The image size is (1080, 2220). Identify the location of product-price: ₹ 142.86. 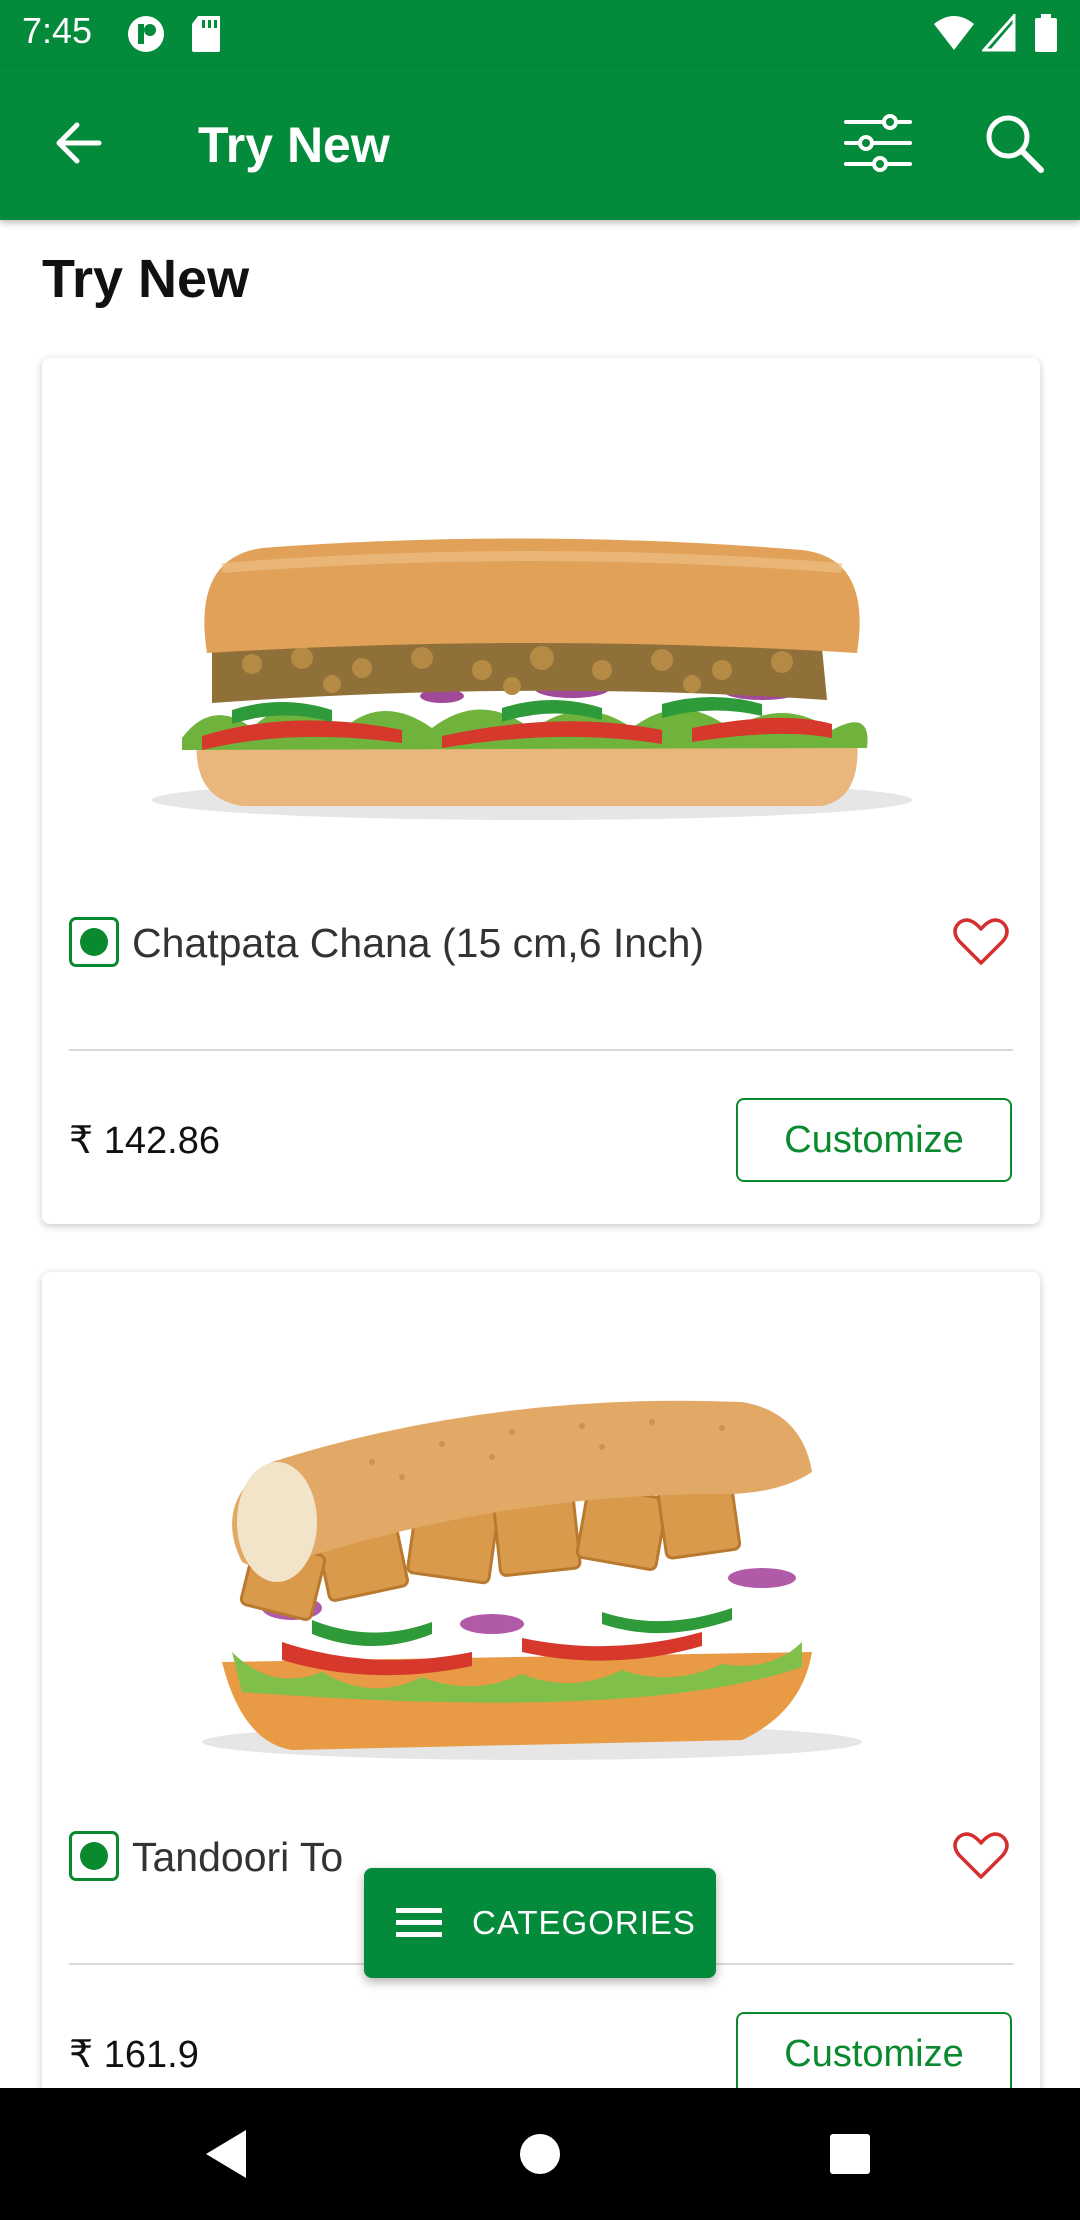
(144, 1141).